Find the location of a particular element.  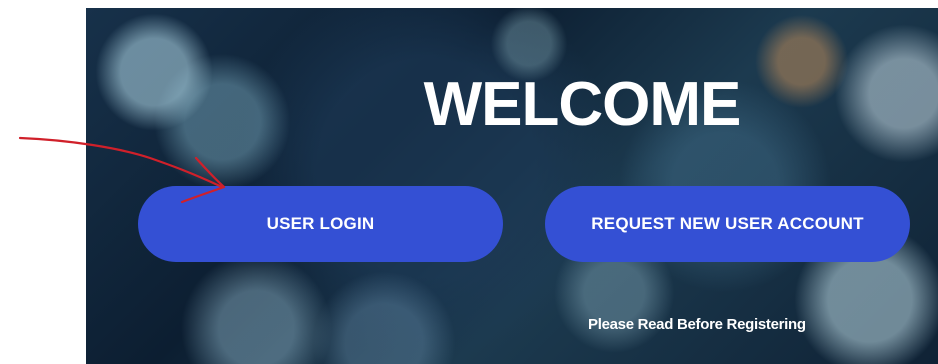

welcome-heading: WELCOME is located at coordinates (582, 104).